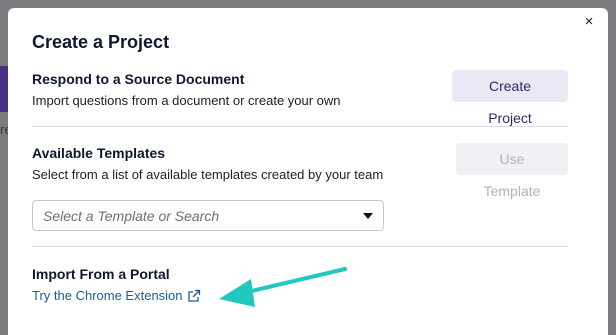  Describe the element at coordinates (510, 98) in the screenshot. I see `create-project-button: Create Project` at that location.